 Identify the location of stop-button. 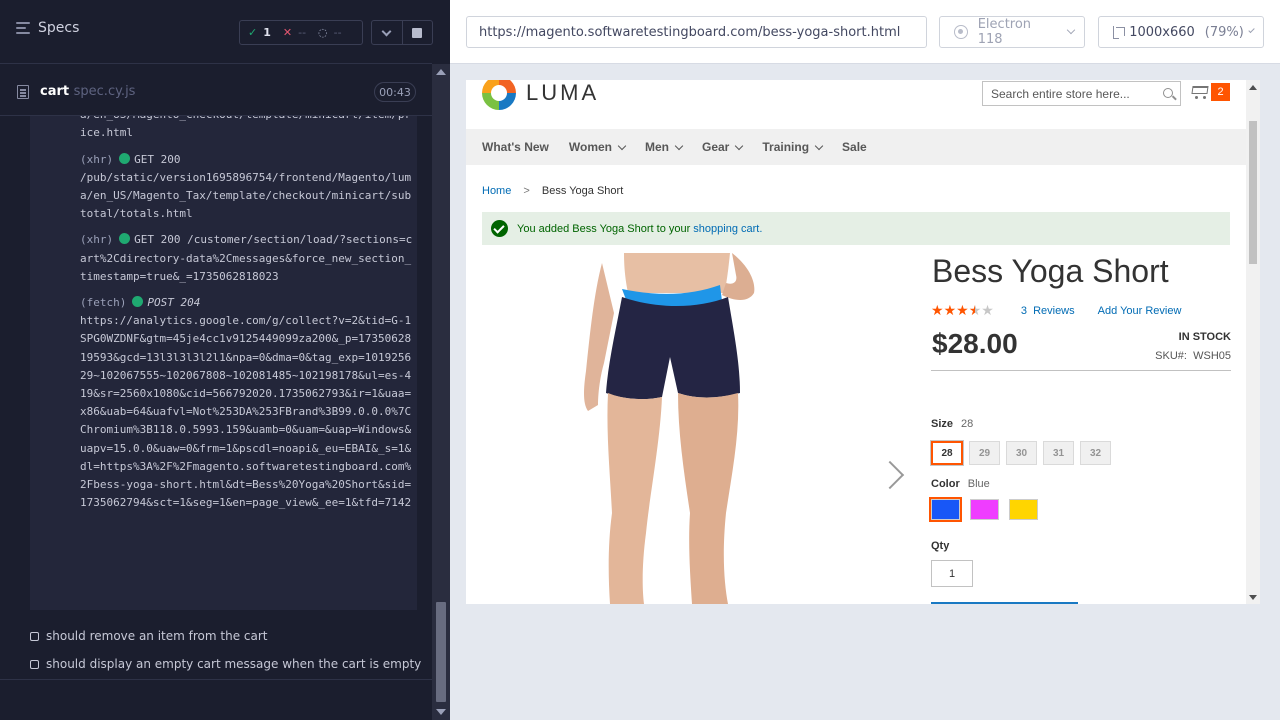
(418, 32).